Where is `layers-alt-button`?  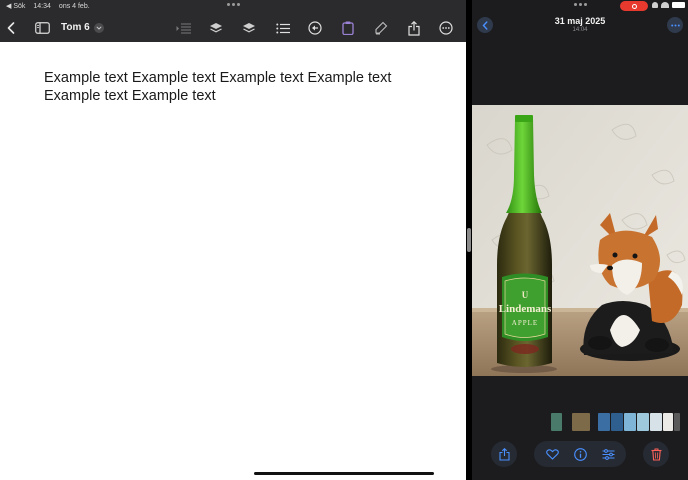 layers-alt-button is located at coordinates (249, 28).